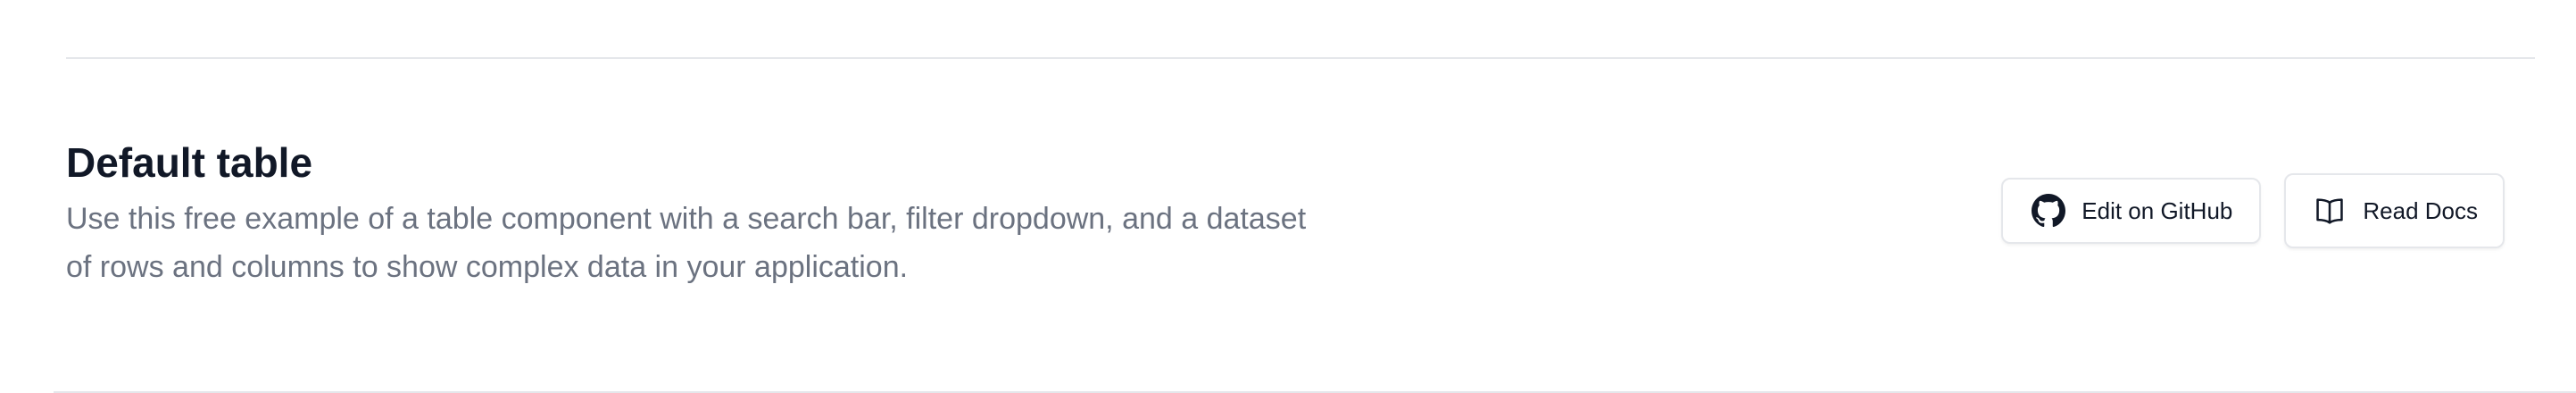  I want to click on edit-on-github-button: Edit on GitHub, so click(2131, 211).